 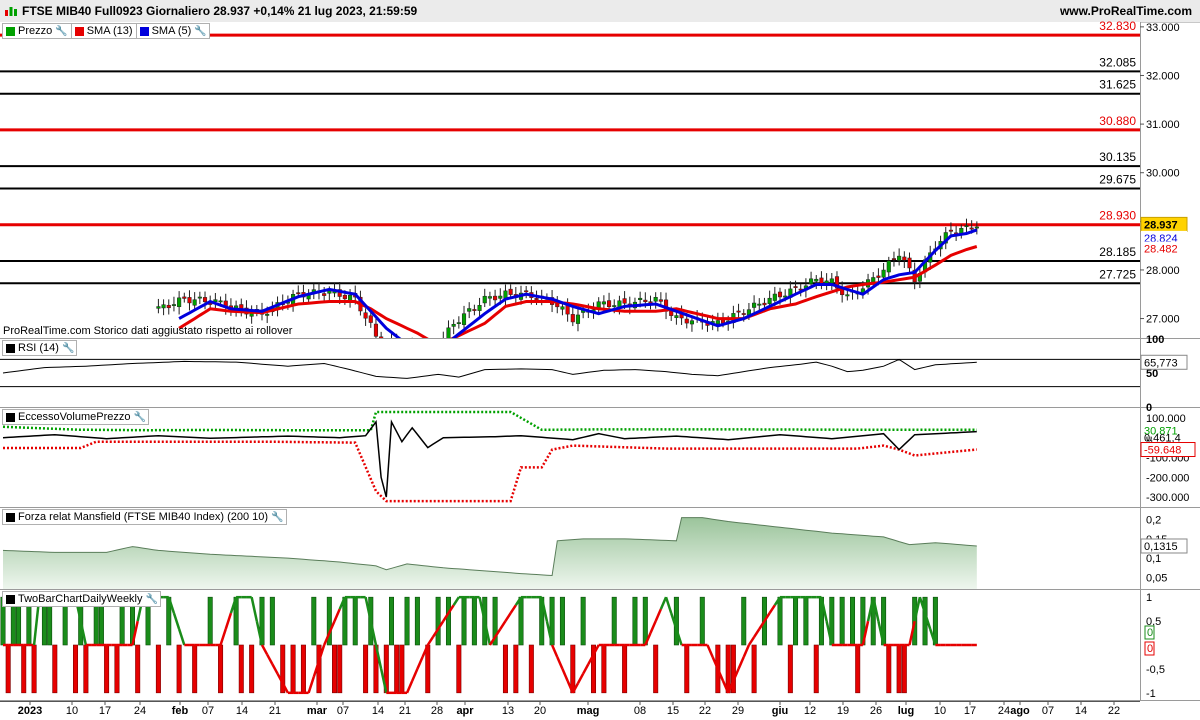 I want to click on rsi-tick-label: 50, so click(x=1152, y=374).